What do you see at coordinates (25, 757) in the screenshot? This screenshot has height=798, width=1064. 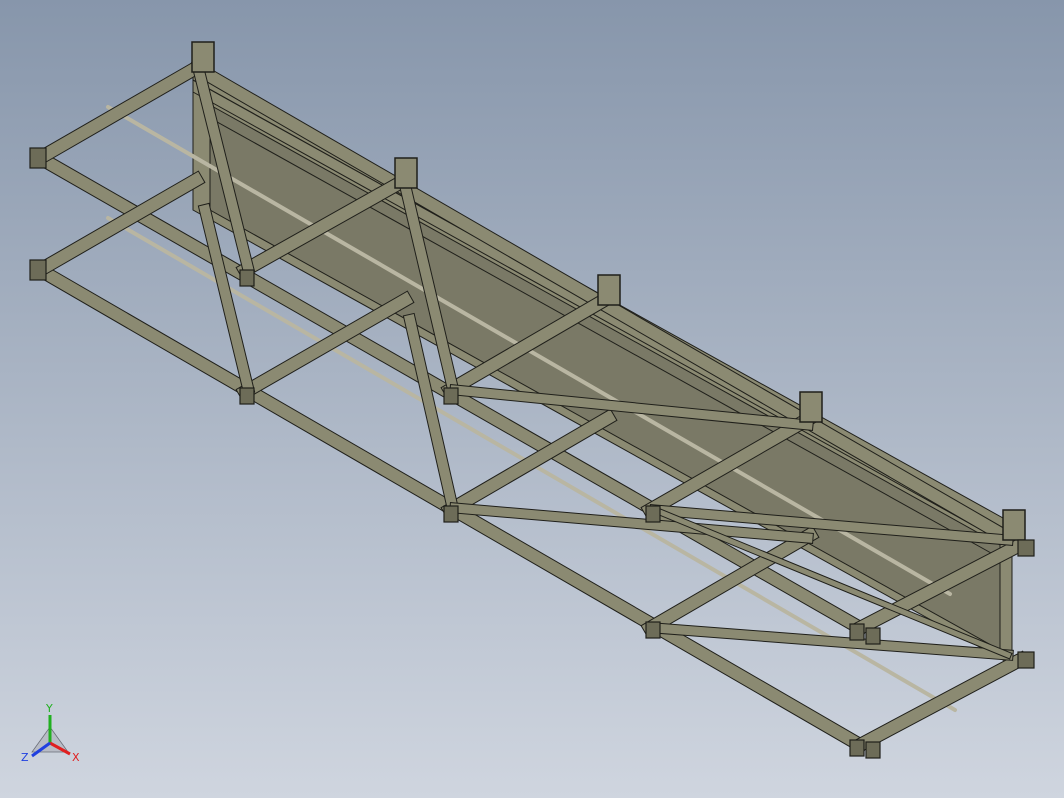 I see `triad-z-label: Z` at bounding box center [25, 757].